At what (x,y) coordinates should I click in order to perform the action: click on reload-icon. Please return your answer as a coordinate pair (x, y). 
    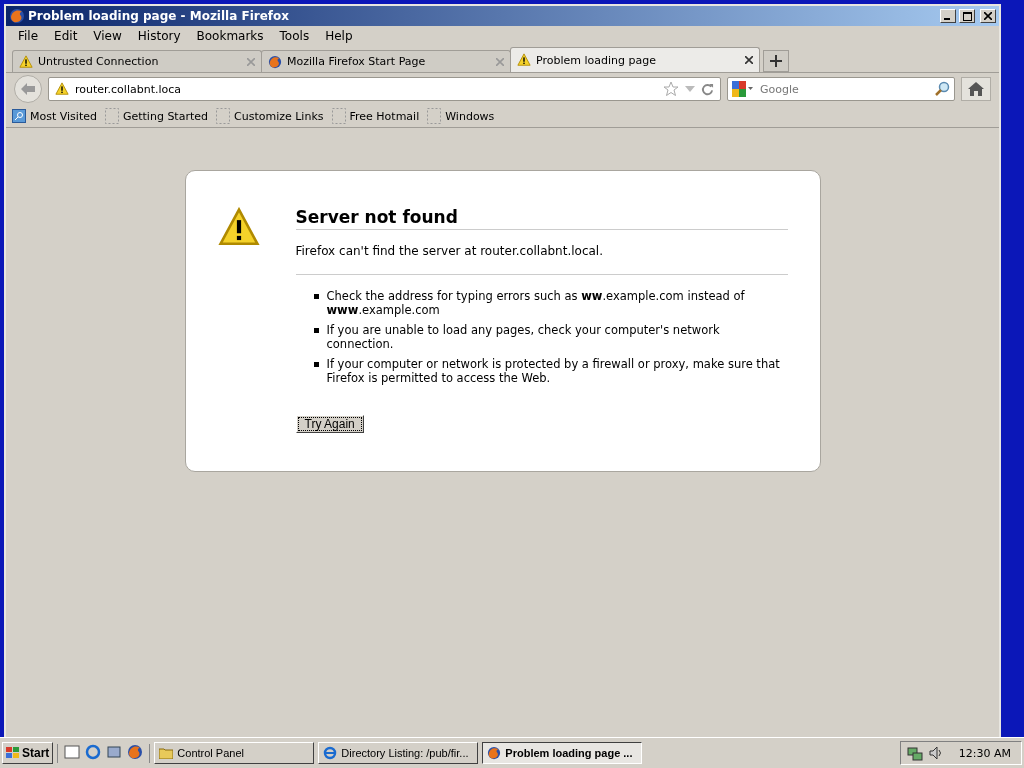
    Looking at the image, I should click on (707, 89).